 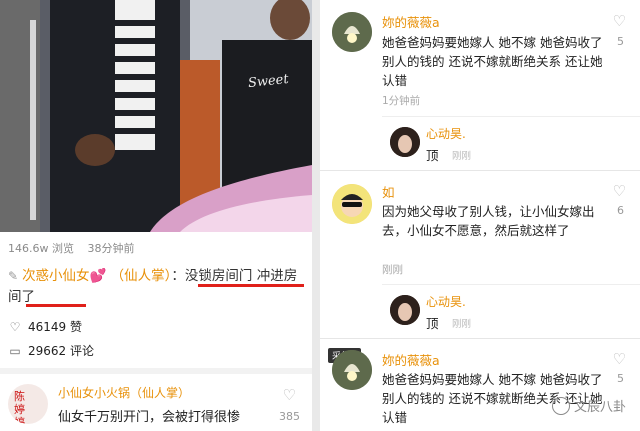 I want to click on edit-pencil-icon: ✎, so click(x=13, y=276).